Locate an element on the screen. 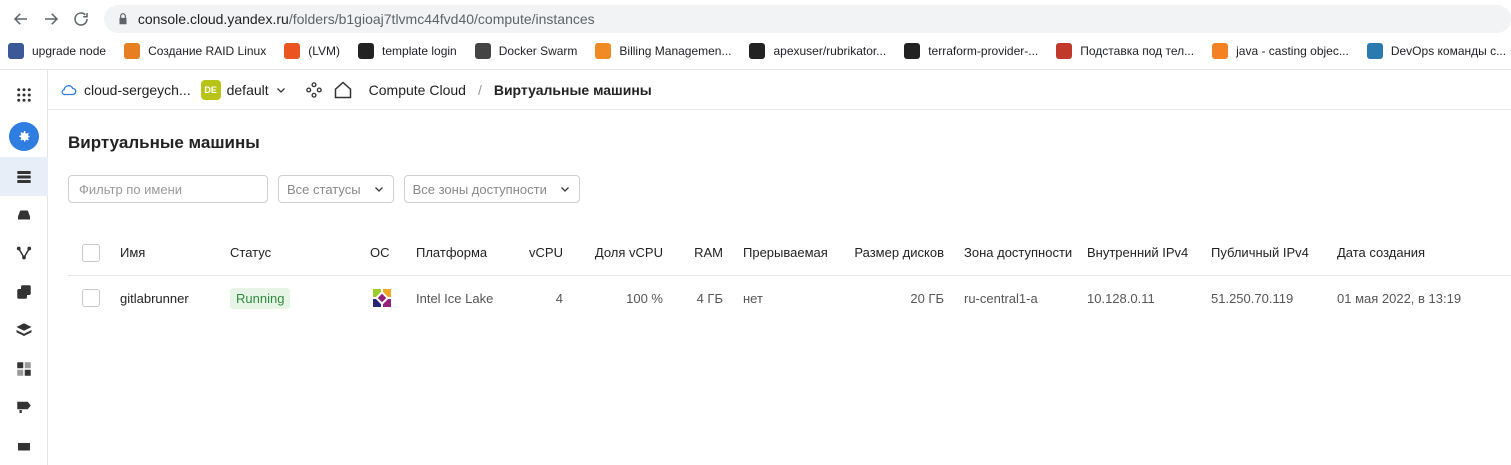 The height and width of the screenshot is (465, 1511). col-preemptible: Прерываемая is located at coordinates (787, 253).